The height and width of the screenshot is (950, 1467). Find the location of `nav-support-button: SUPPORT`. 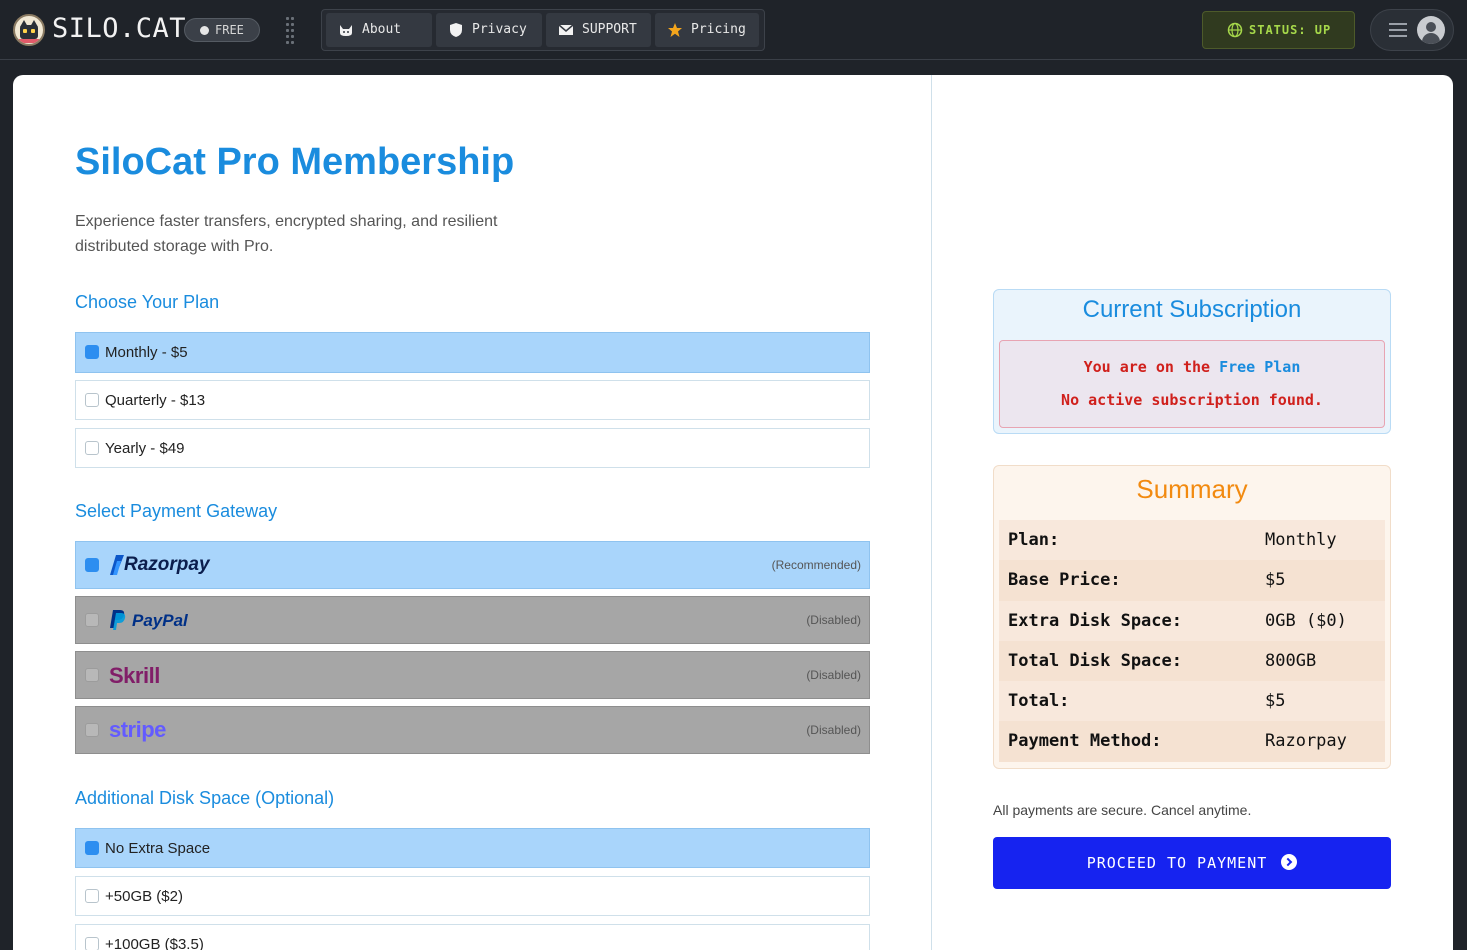

nav-support-button: SUPPORT is located at coordinates (598, 30).